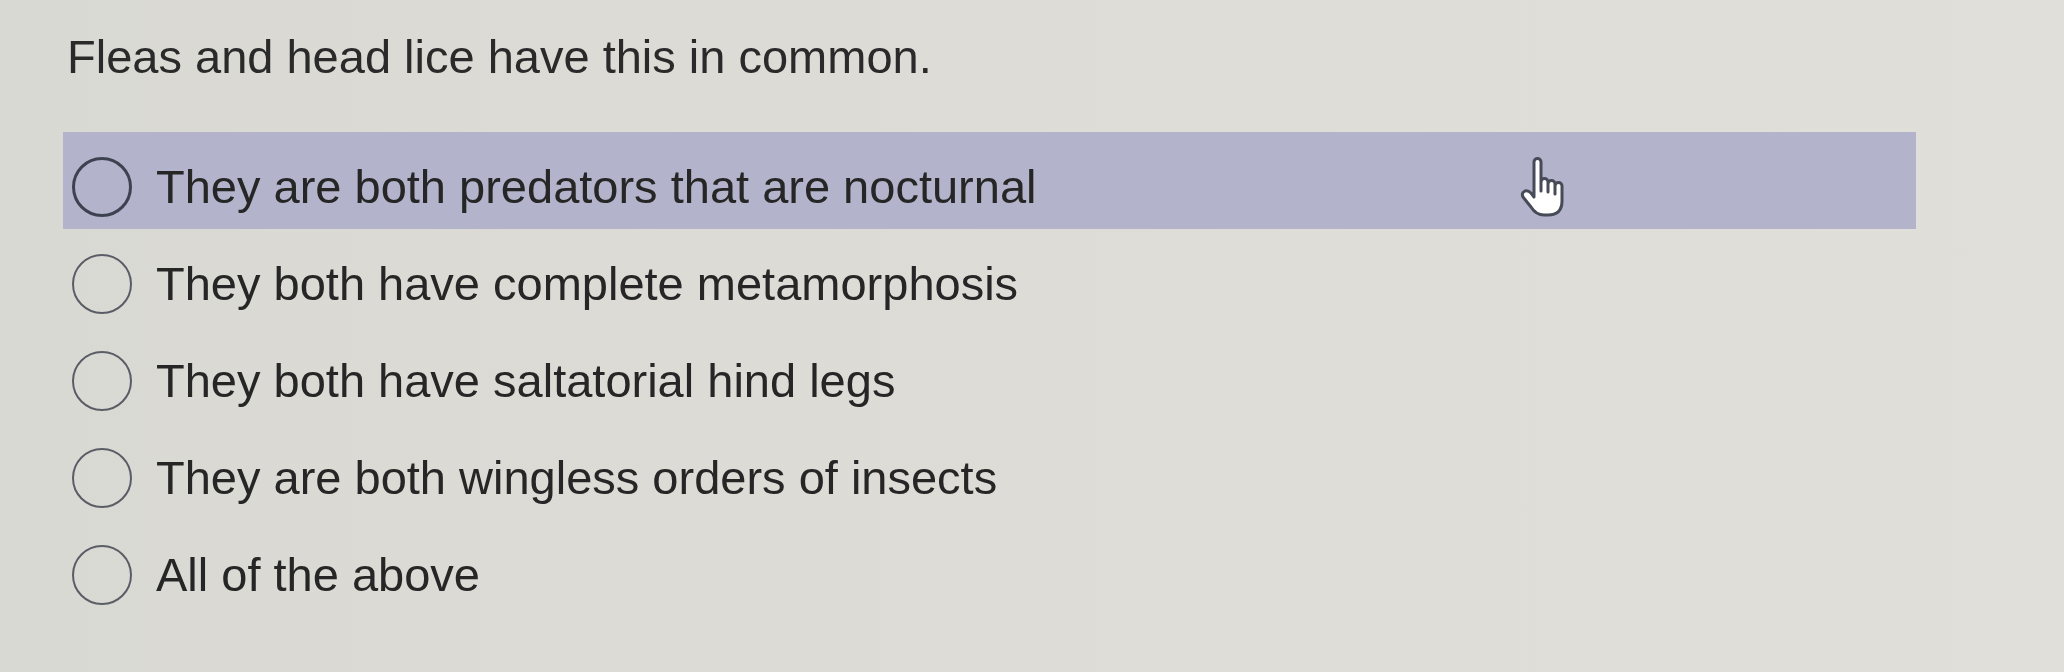 The image size is (2064, 672). I want to click on option-text: All of the above, so click(318, 574).